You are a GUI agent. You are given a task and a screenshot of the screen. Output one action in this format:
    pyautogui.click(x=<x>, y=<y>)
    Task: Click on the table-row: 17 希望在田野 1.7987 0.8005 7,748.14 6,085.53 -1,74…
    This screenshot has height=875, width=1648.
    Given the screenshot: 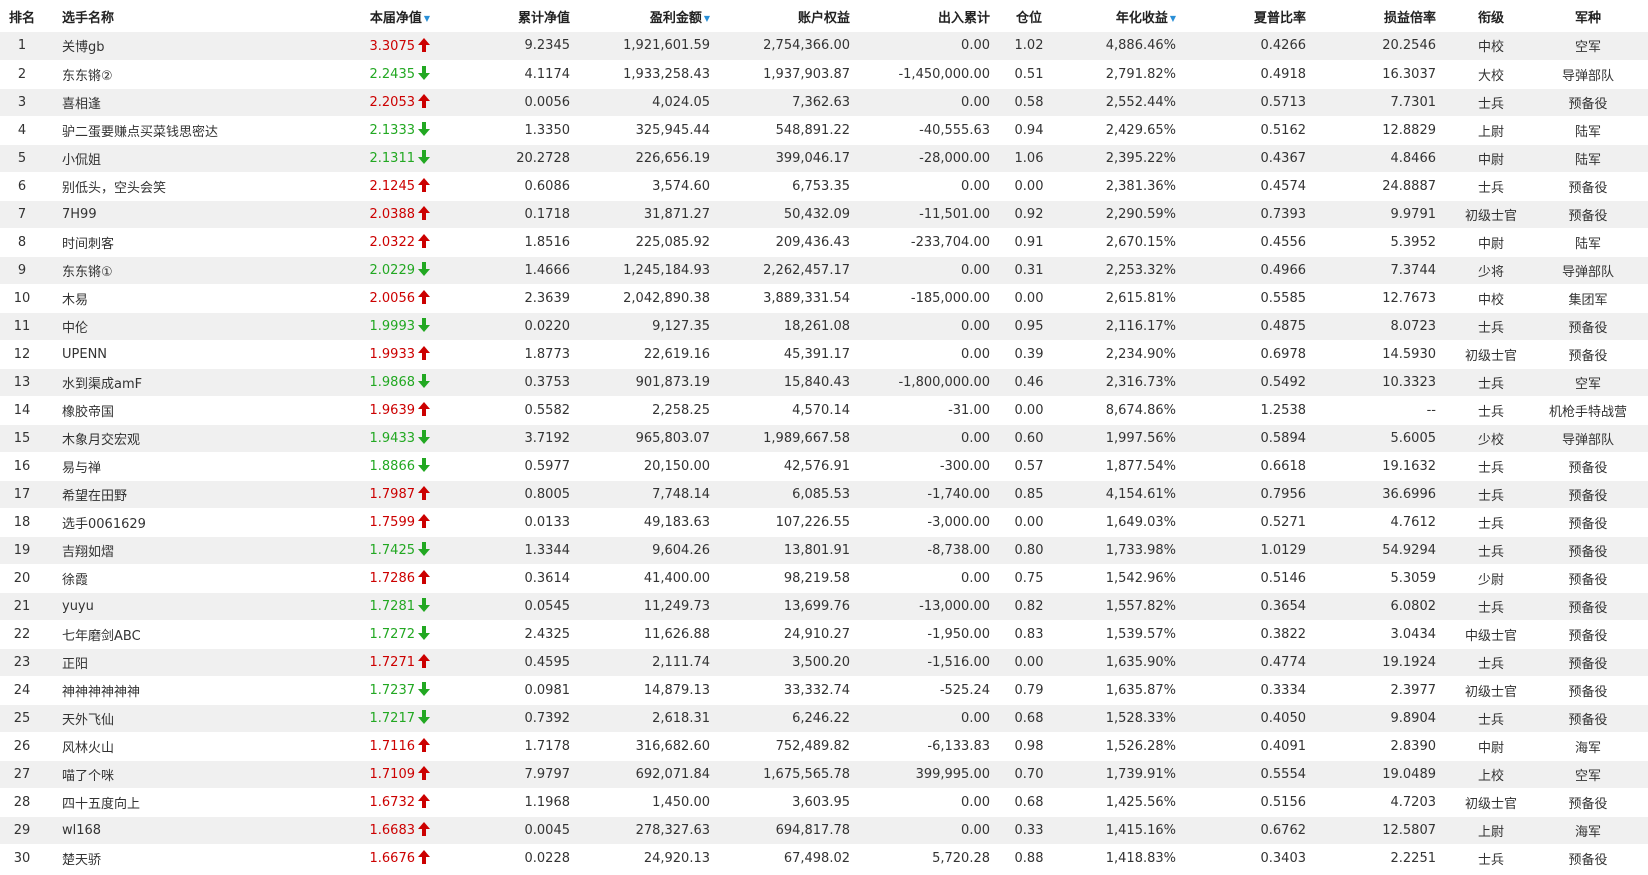 What is the action you would take?
    pyautogui.click(x=824, y=494)
    